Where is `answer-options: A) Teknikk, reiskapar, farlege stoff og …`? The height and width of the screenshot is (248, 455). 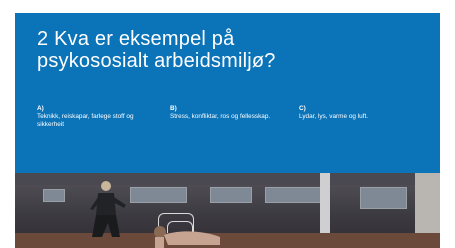 answer-options: A) Teknikk, reiskapar, farlege stoff og … is located at coordinates (237, 125).